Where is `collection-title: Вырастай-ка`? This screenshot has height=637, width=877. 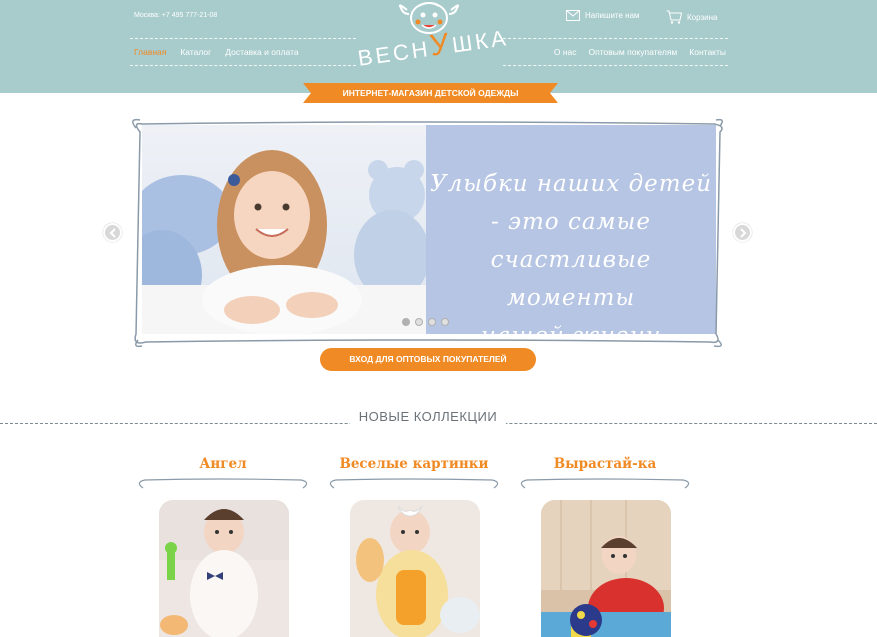 collection-title: Вырастай-ка is located at coordinates (605, 464).